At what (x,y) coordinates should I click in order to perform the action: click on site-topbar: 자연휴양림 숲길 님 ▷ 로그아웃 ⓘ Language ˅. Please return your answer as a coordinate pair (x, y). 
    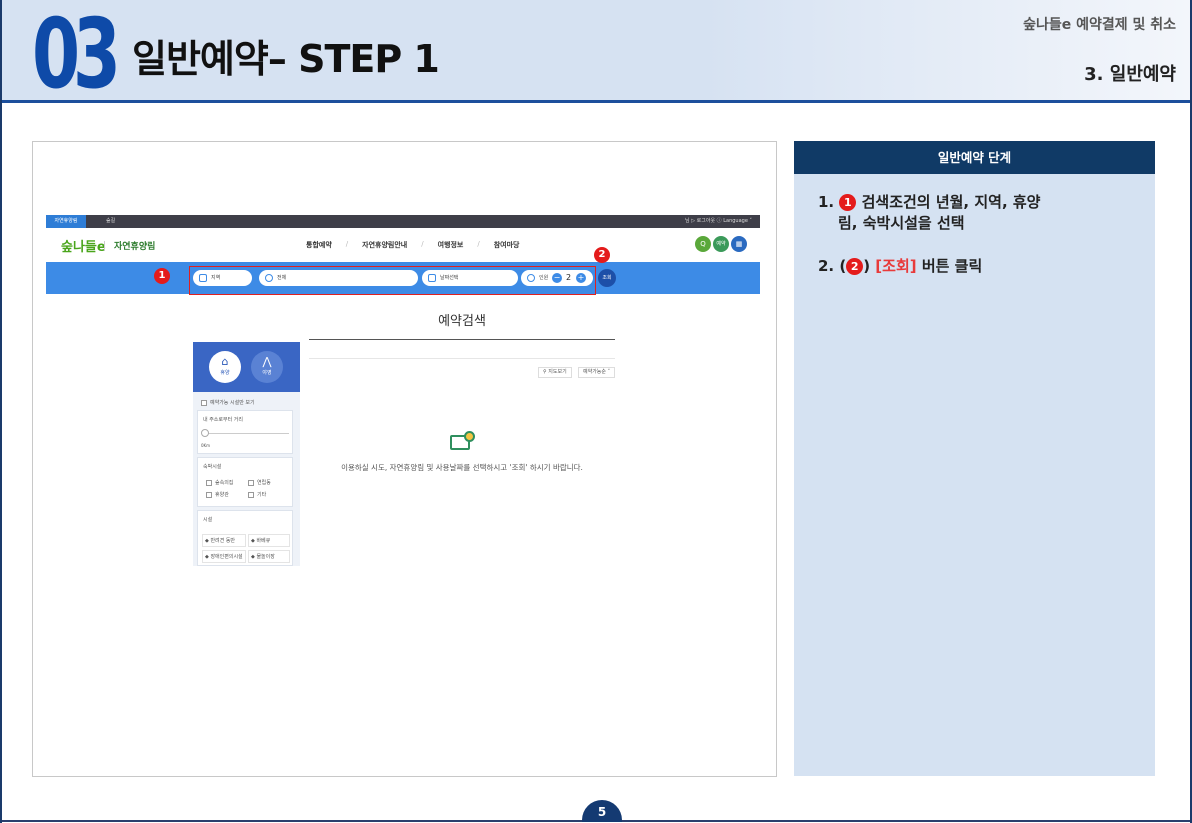
    Looking at the image, I should click on (403, 221).